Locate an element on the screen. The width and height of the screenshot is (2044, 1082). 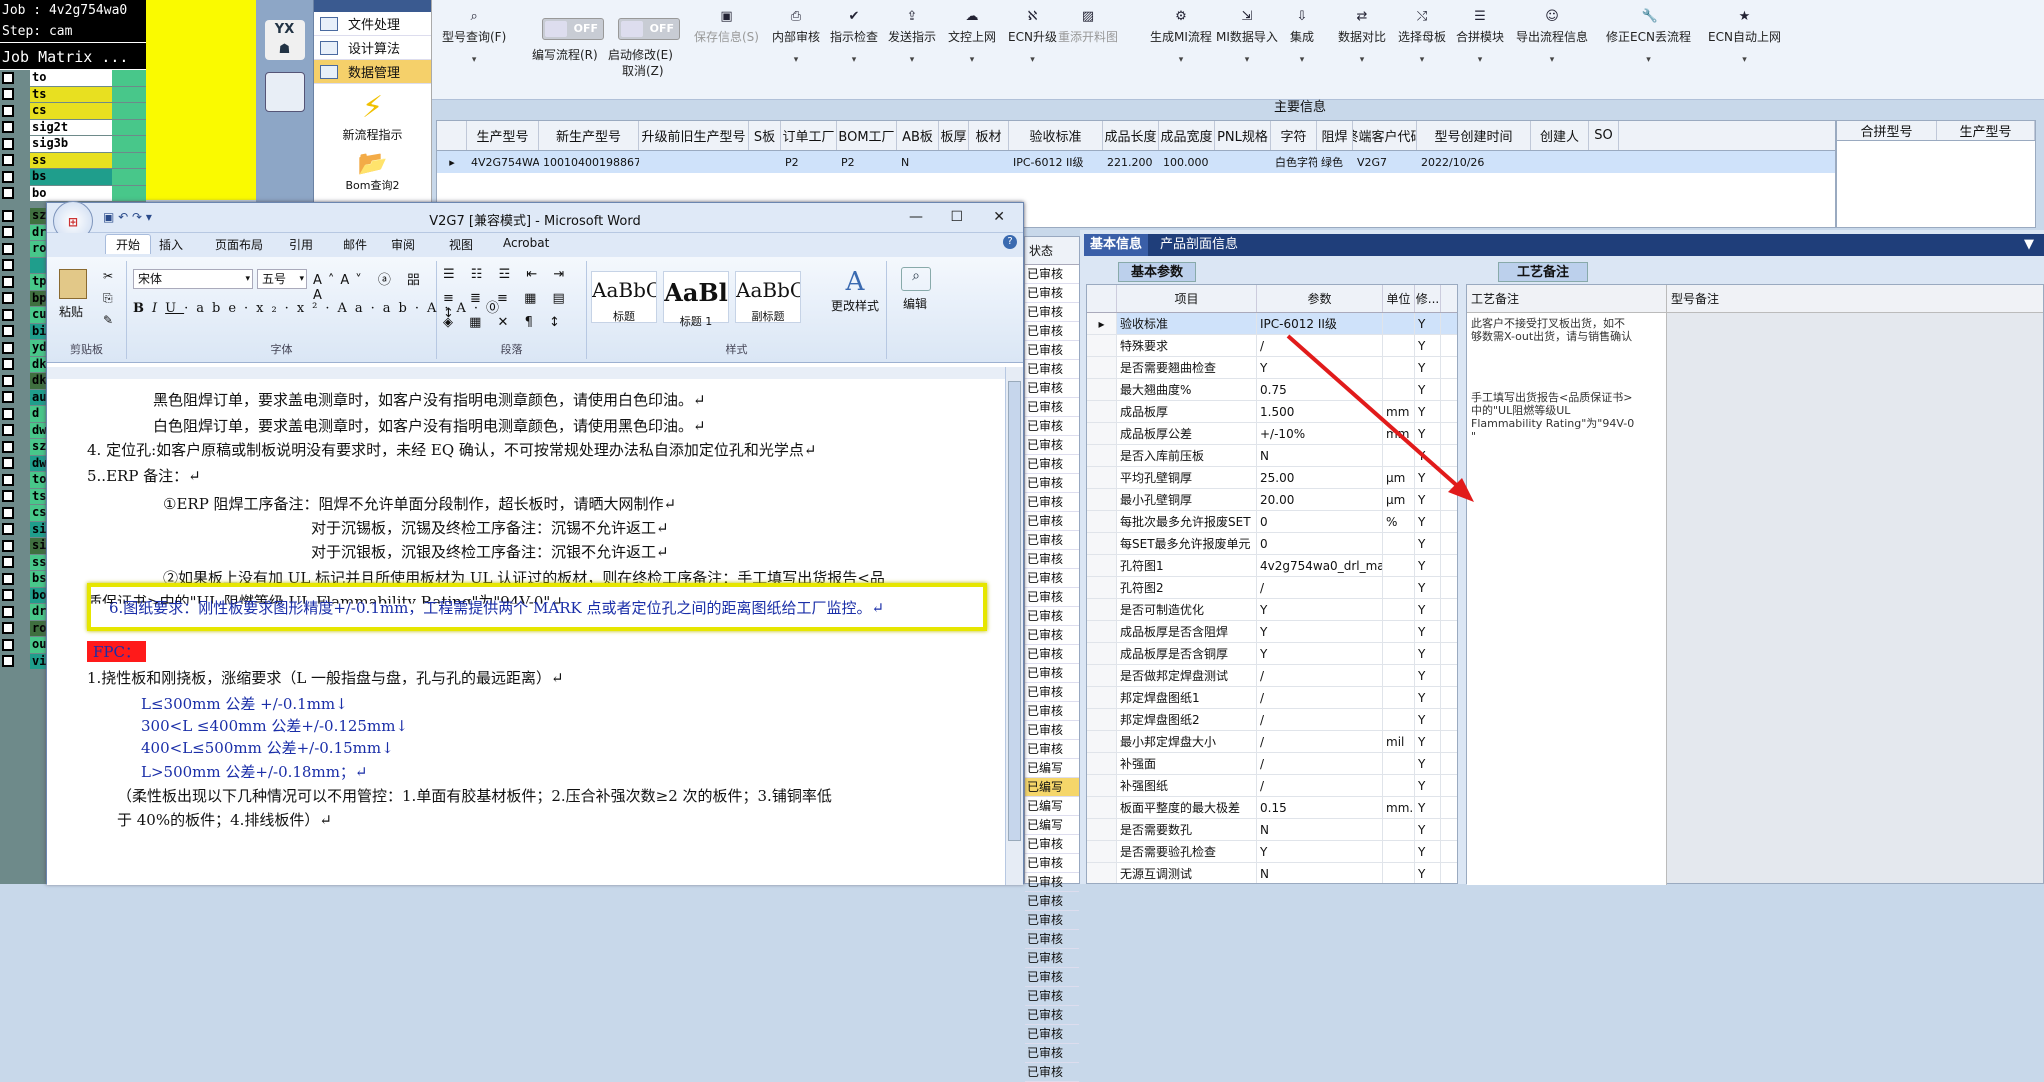
param-cell: mil is located at coordinates (1399, 741).